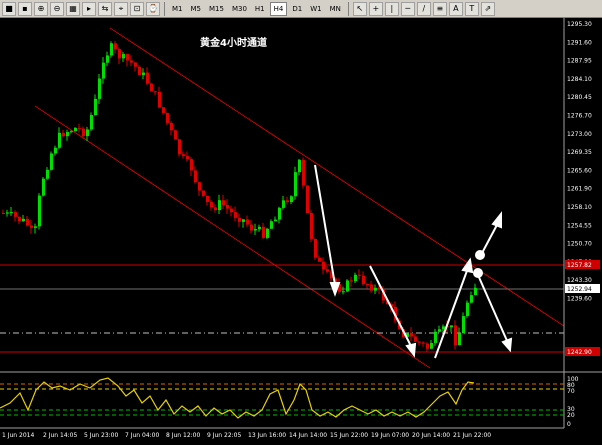 This screenshot has height=445, width=602. What do you see at coordinates (260, 9) in the screenshot?
I see `timeframe-h1: H1` at bounding box center [260, 9].